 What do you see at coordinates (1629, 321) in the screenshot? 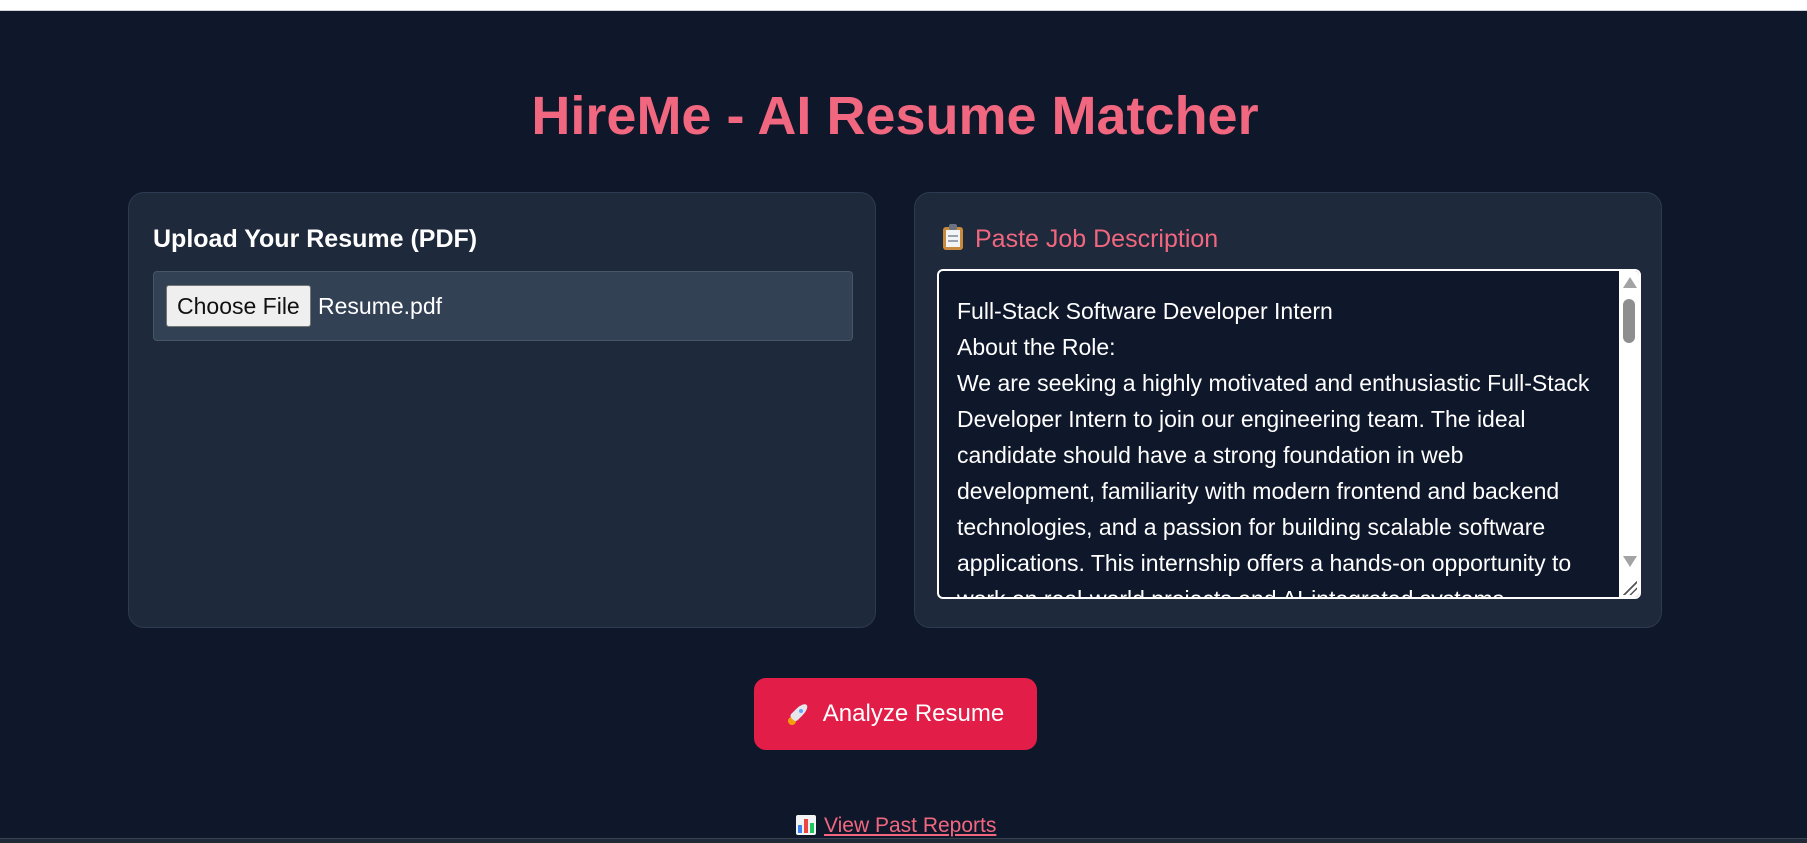
I see `scroll-thumb` at bounding box center [1629, 321].